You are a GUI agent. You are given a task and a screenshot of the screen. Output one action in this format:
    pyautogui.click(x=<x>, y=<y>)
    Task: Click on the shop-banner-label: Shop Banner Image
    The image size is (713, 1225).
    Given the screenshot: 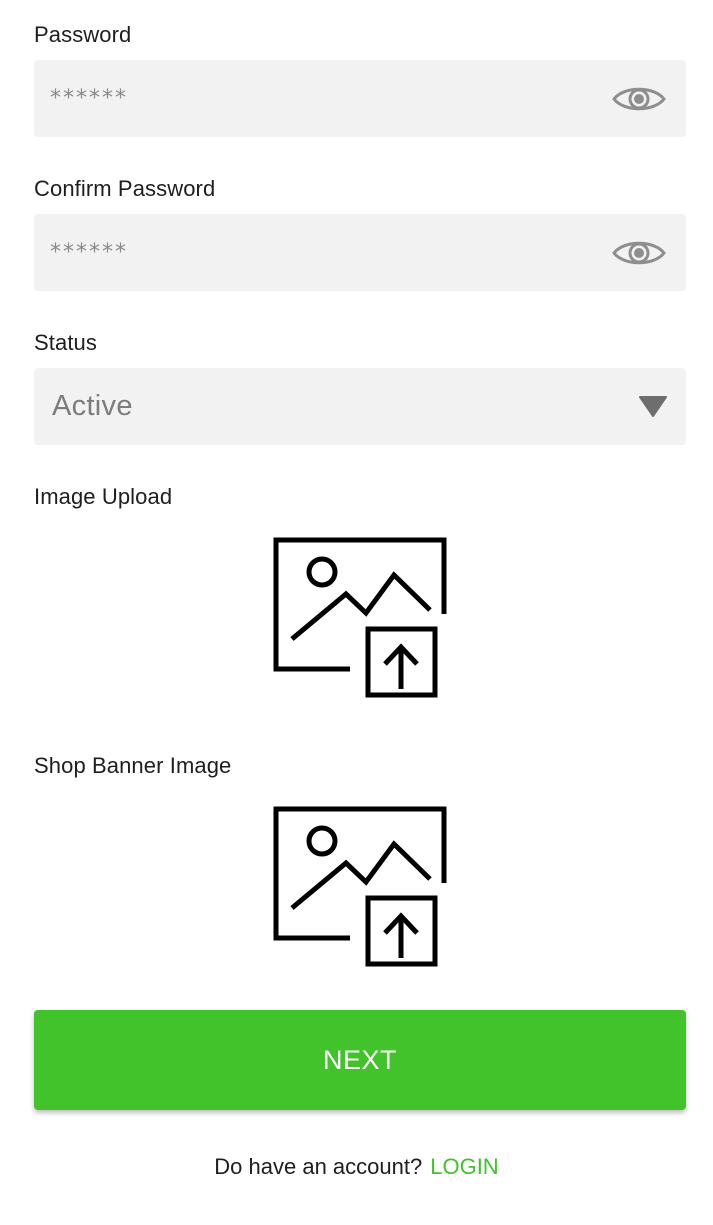 What is the action you would take?
    pyautogui.click(x=133, y=765)
    